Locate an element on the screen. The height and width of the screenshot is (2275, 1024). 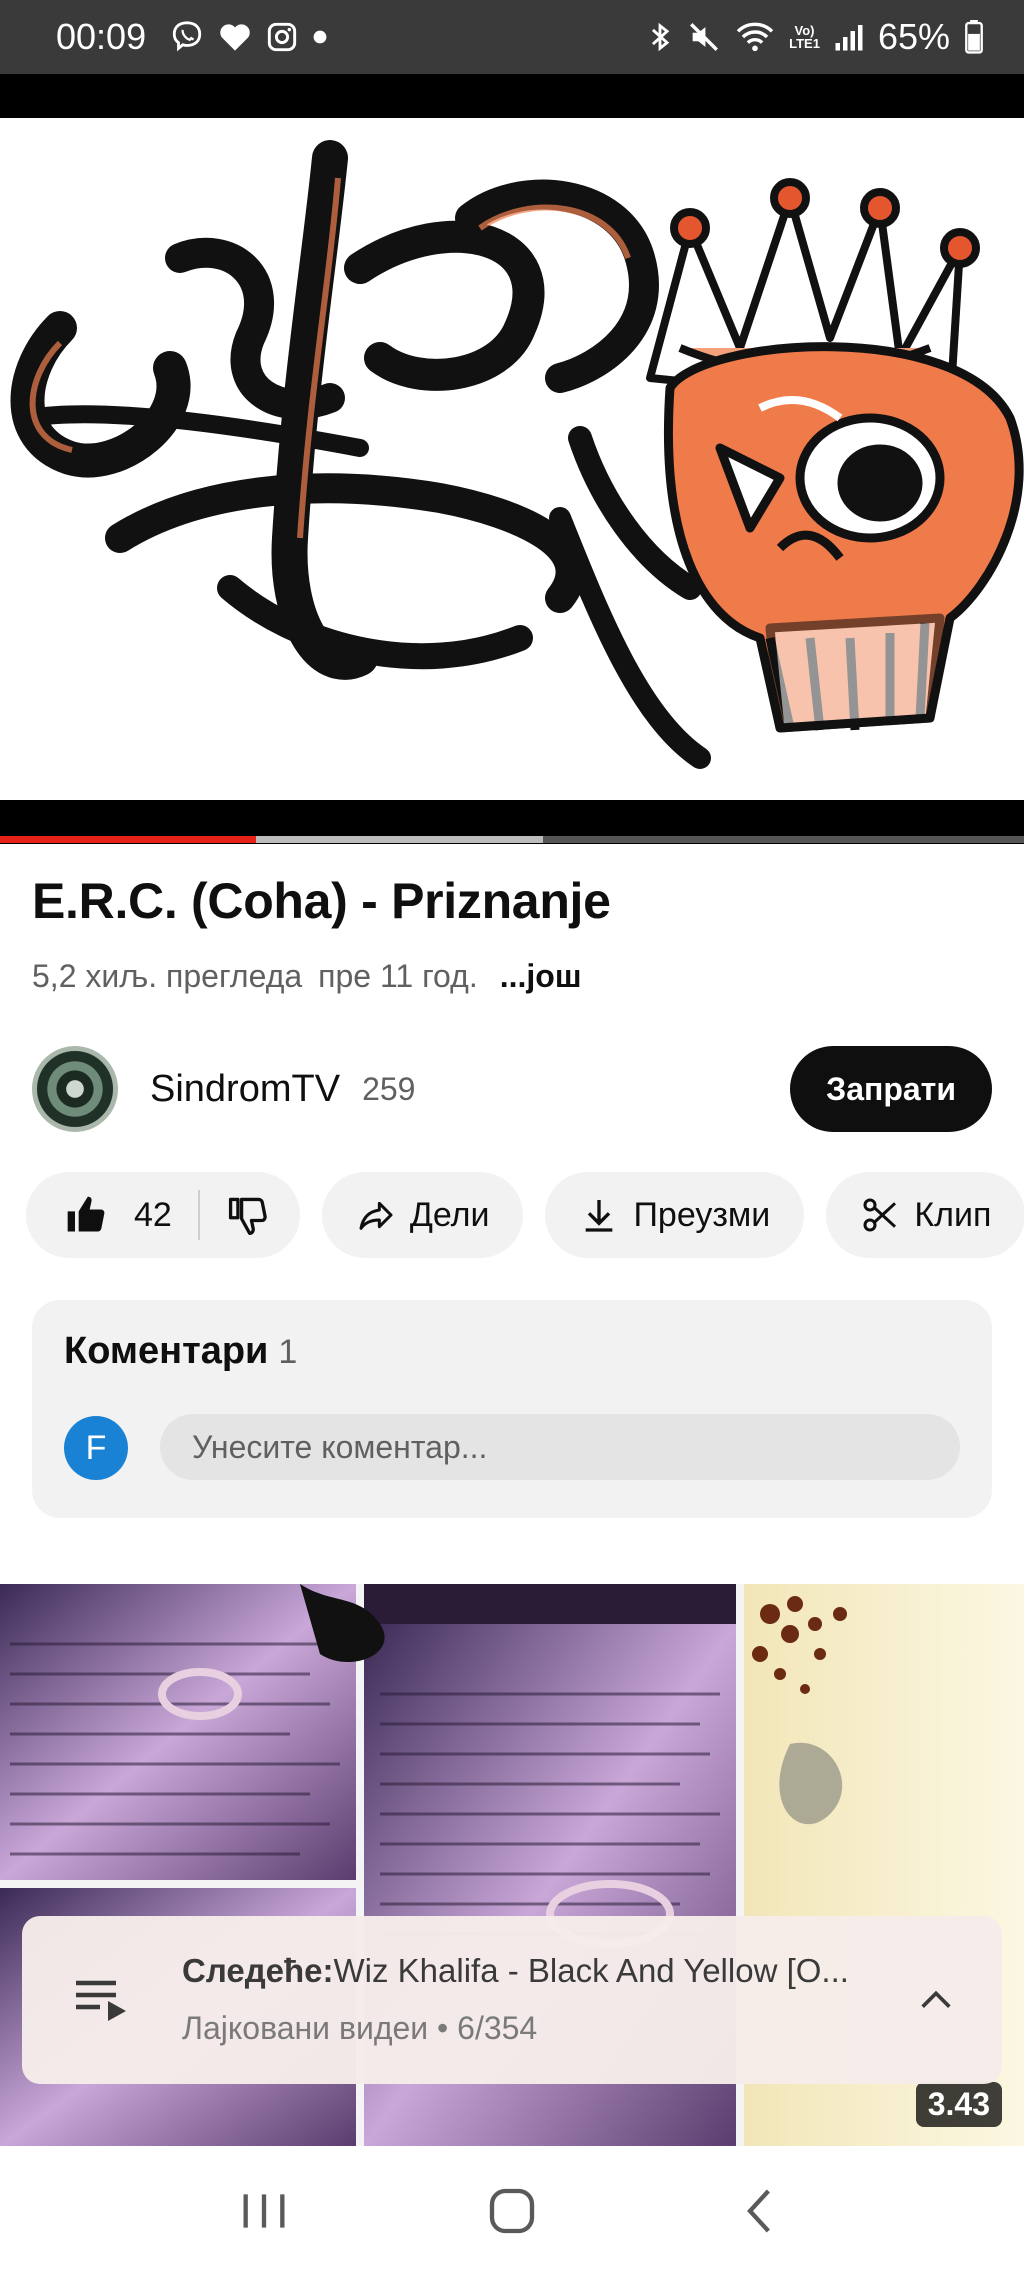
subscribe-button: Запрати is located at coordinates (891, 1089).